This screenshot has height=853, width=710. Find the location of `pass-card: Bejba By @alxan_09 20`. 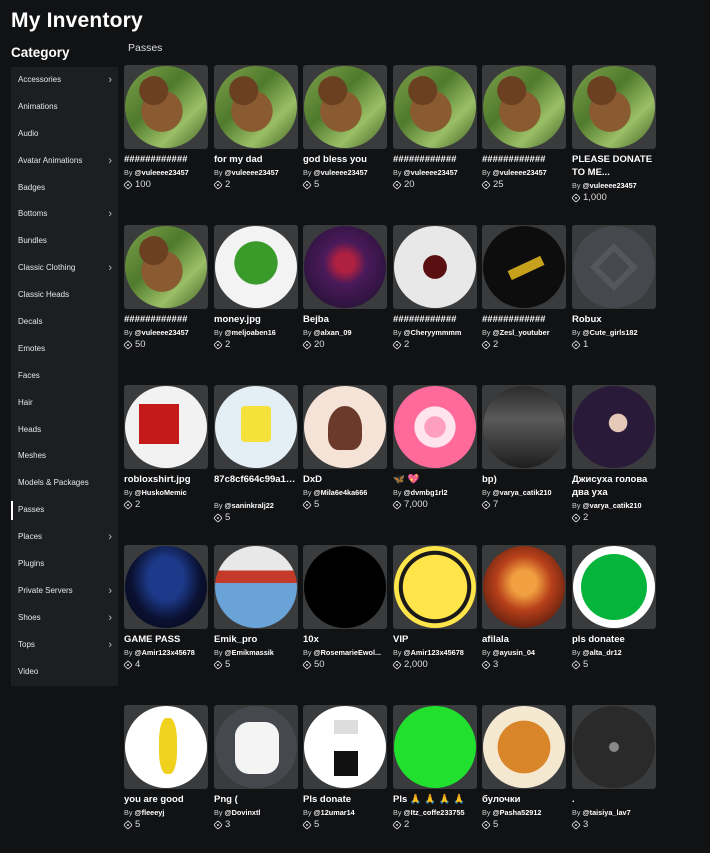

pass-card: Bejba By @alxan_09 20 is located at coordinates (345, 287).